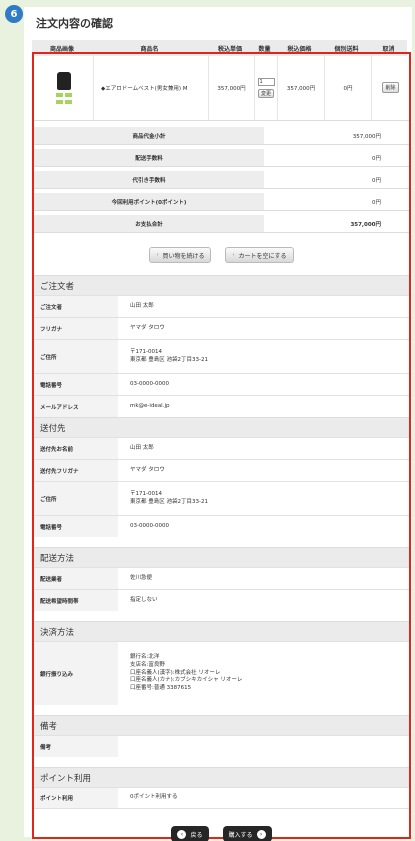 This screenshot has width=415, height=841. What do you see at coordinates (221, 746) in the screenshot?
I see `remarks-row: 備考` at bounding box center [221, 746].